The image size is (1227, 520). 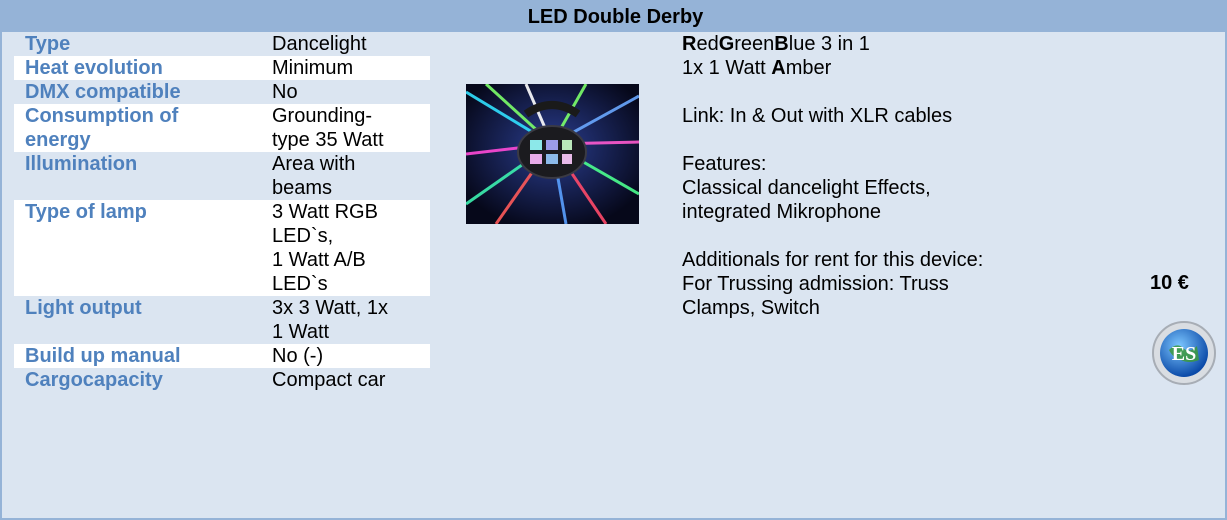 I want to click on spec-value: No, so click(x=285, y=92).